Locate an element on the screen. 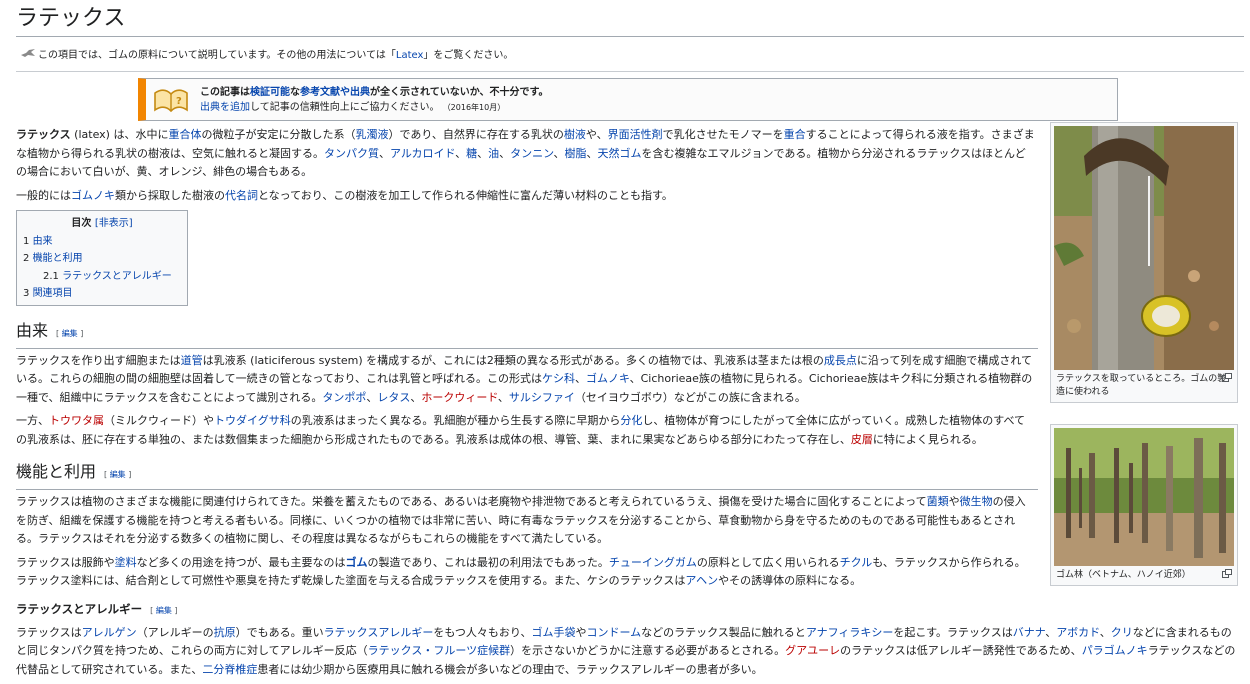 This screenshot has height=684, width=1250. wiki-link: コンドーム is located at coordinates (613, 632).